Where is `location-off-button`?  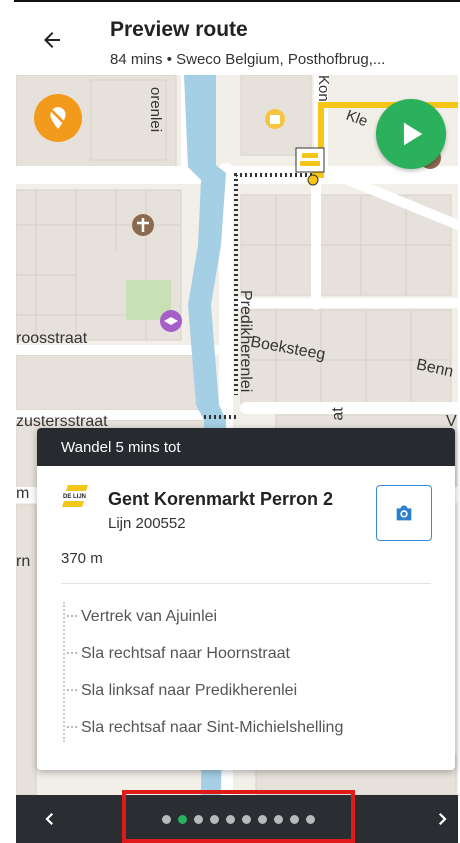
location-off-button is located at coordinates (58, 118).